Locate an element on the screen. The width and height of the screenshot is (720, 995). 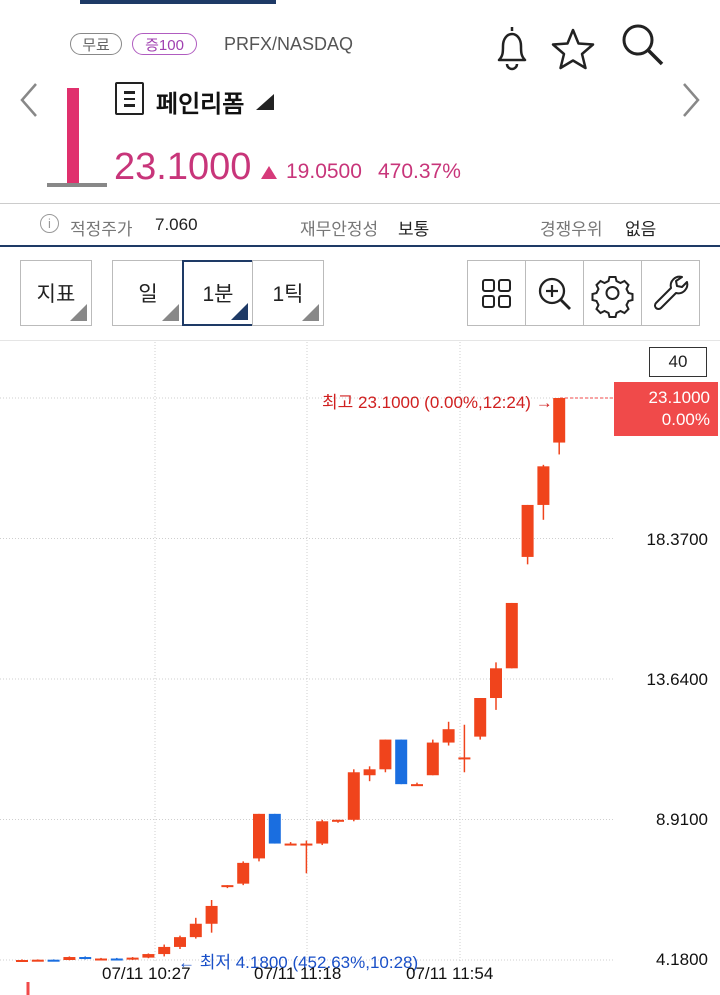
section-divider is located at coordinates (360, 246).